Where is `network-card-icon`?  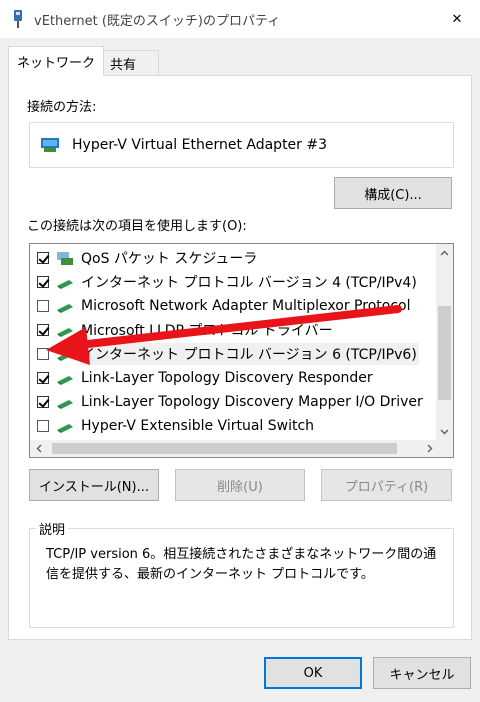
network-card-icon is located at coordinates (51, 145).